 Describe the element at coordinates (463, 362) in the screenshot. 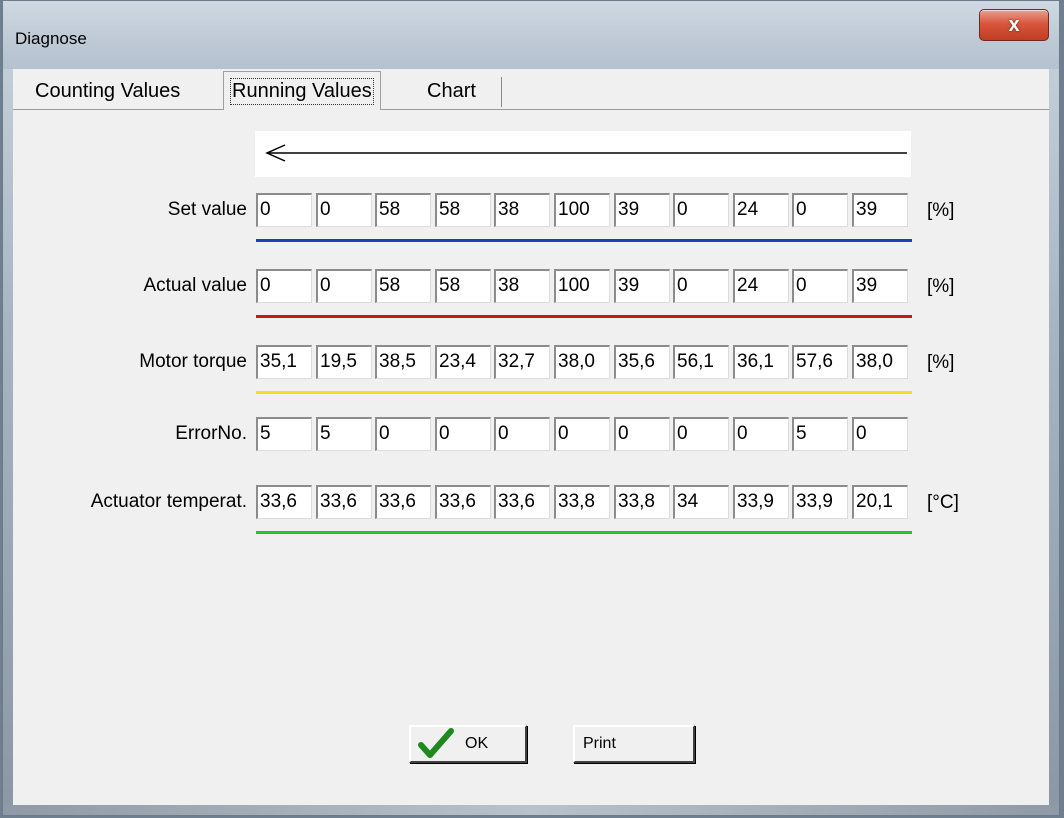

I see `value-field: 23,4` at that location.